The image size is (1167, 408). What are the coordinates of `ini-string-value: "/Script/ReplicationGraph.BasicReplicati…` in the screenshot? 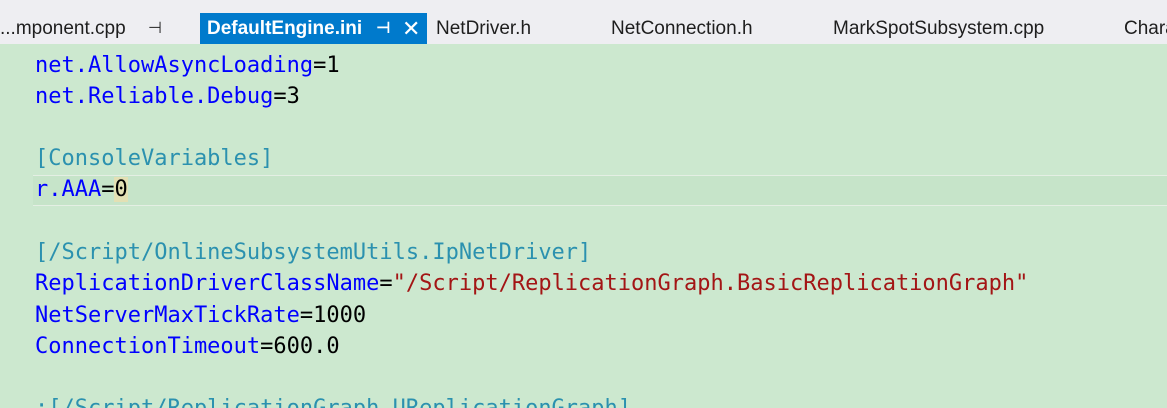 It's located at (710, 283).